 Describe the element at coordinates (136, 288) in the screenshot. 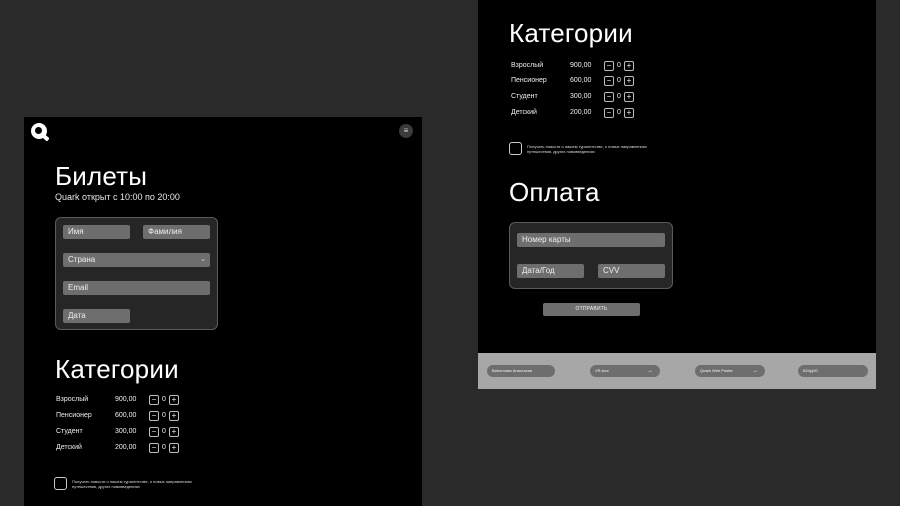

I see `email-field: Email` at that location.